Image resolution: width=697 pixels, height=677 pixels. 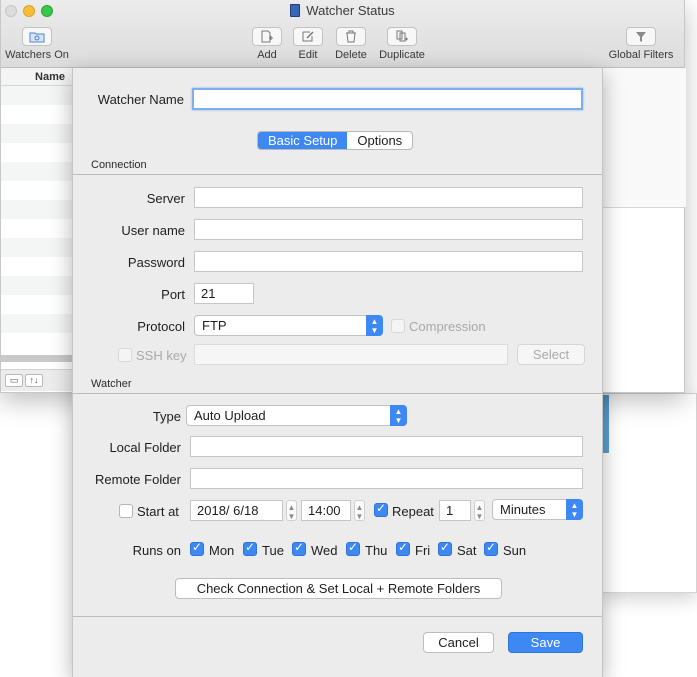 What do you see at coordinates (641, 55) in the screenshot?
I see `global-filters-label: Global Filters` at bounding box center [641, 55].